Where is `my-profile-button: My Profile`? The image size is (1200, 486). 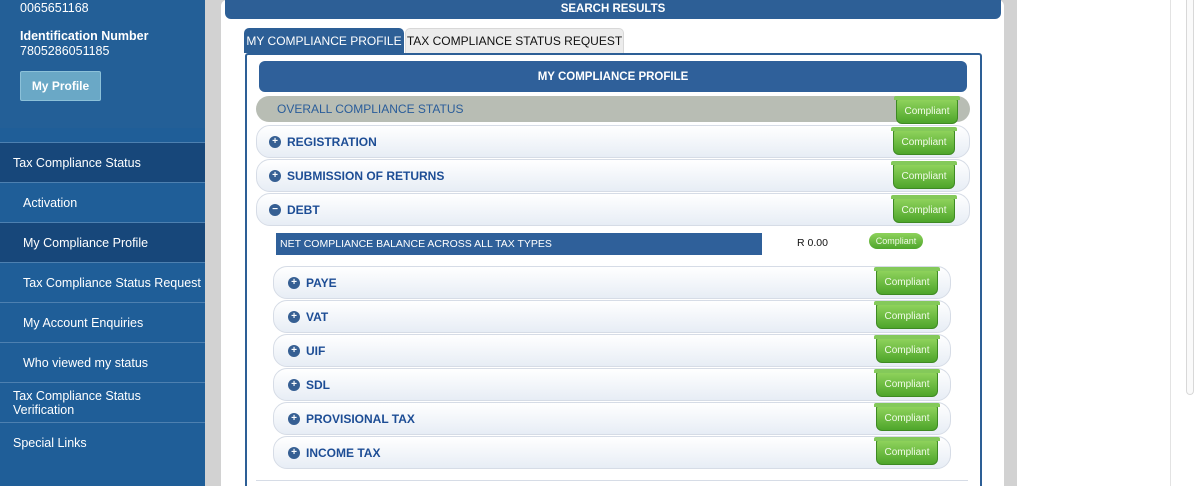 my-profile-button: My Profile is located at coordinates (60, 86).